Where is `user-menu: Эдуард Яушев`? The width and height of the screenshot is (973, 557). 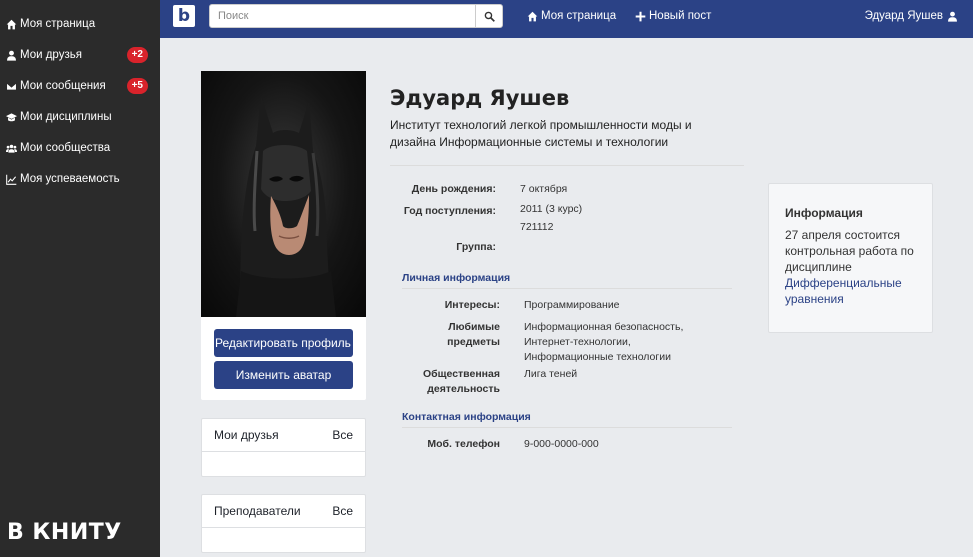
user-menu: Эдуард Яушев is located at coordinates (911, 16).